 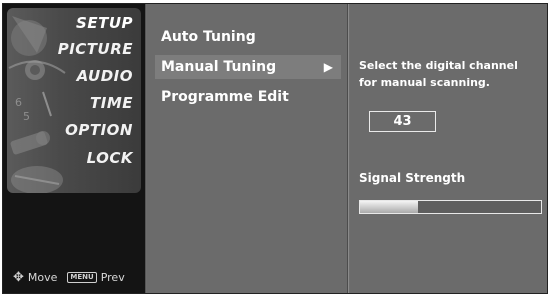 I want to click on main-menu-item-picture: PICTURE, so click(x=87, y=49).